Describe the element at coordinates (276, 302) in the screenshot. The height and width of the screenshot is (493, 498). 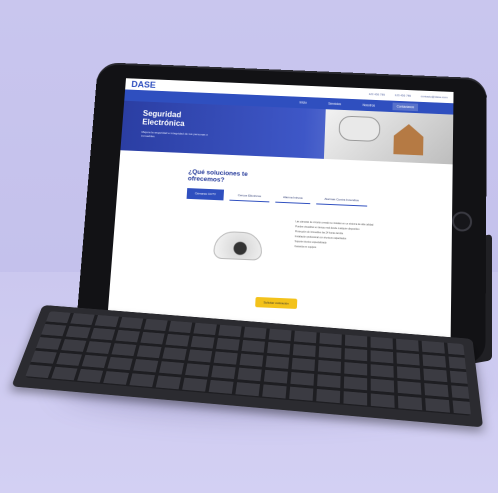
I see `quote-button: Solicitar cotización` at that location.